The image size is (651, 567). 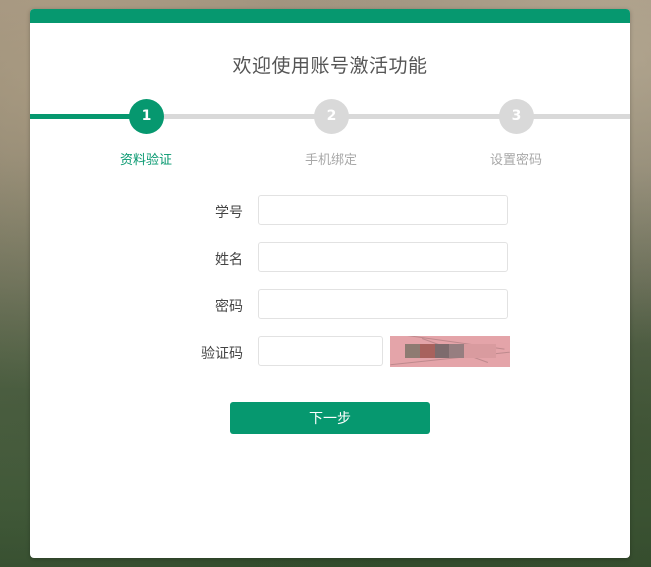 I want to click on captcha-label: 验证码, so click(x=222, y=354).